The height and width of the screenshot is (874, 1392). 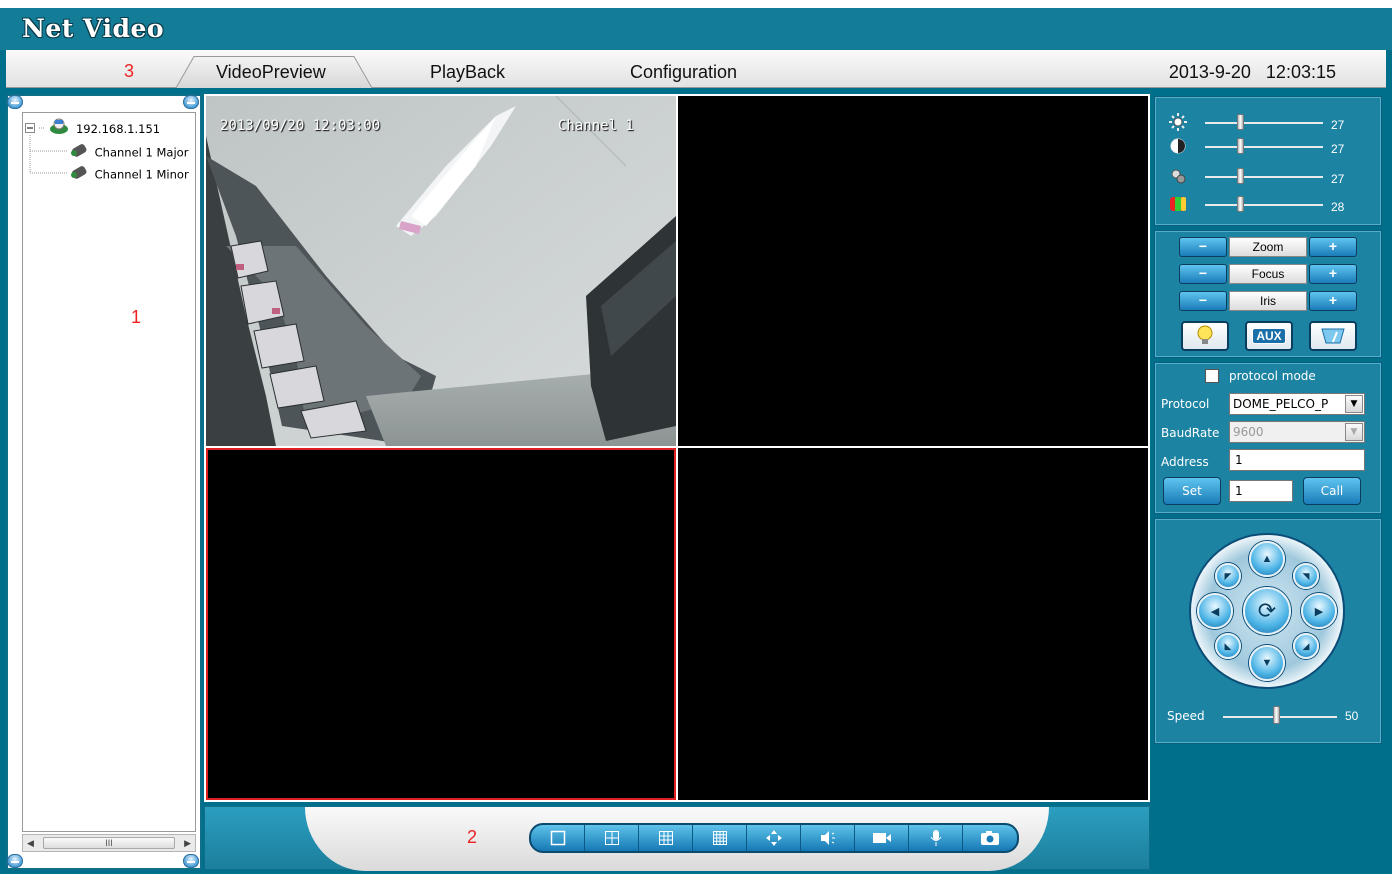 I want to click on ptz-down-right-button: ◢, so click(x=1306, y=646).